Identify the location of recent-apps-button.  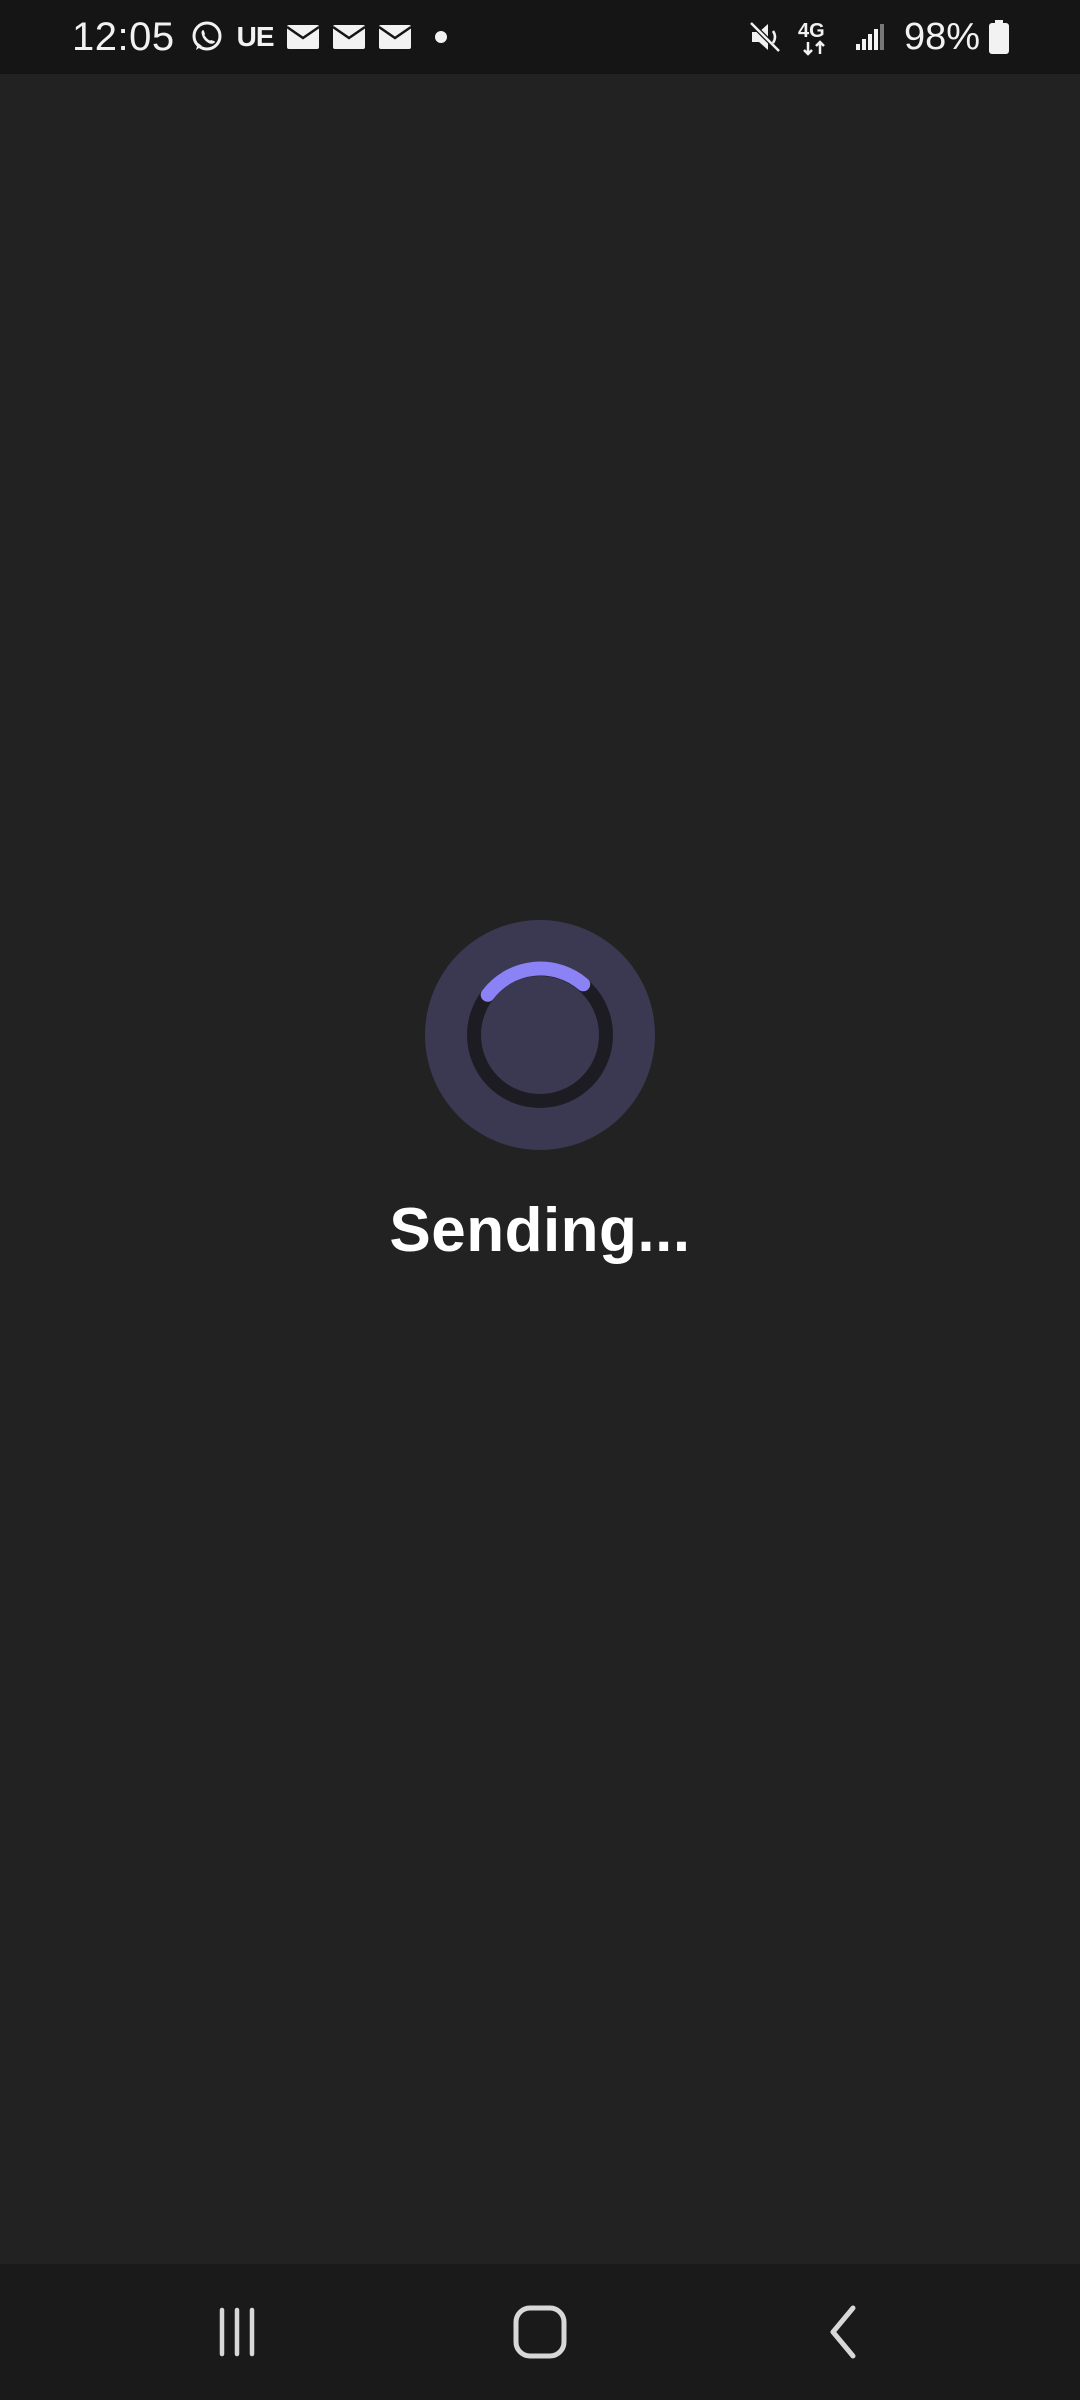
(237, 2332).